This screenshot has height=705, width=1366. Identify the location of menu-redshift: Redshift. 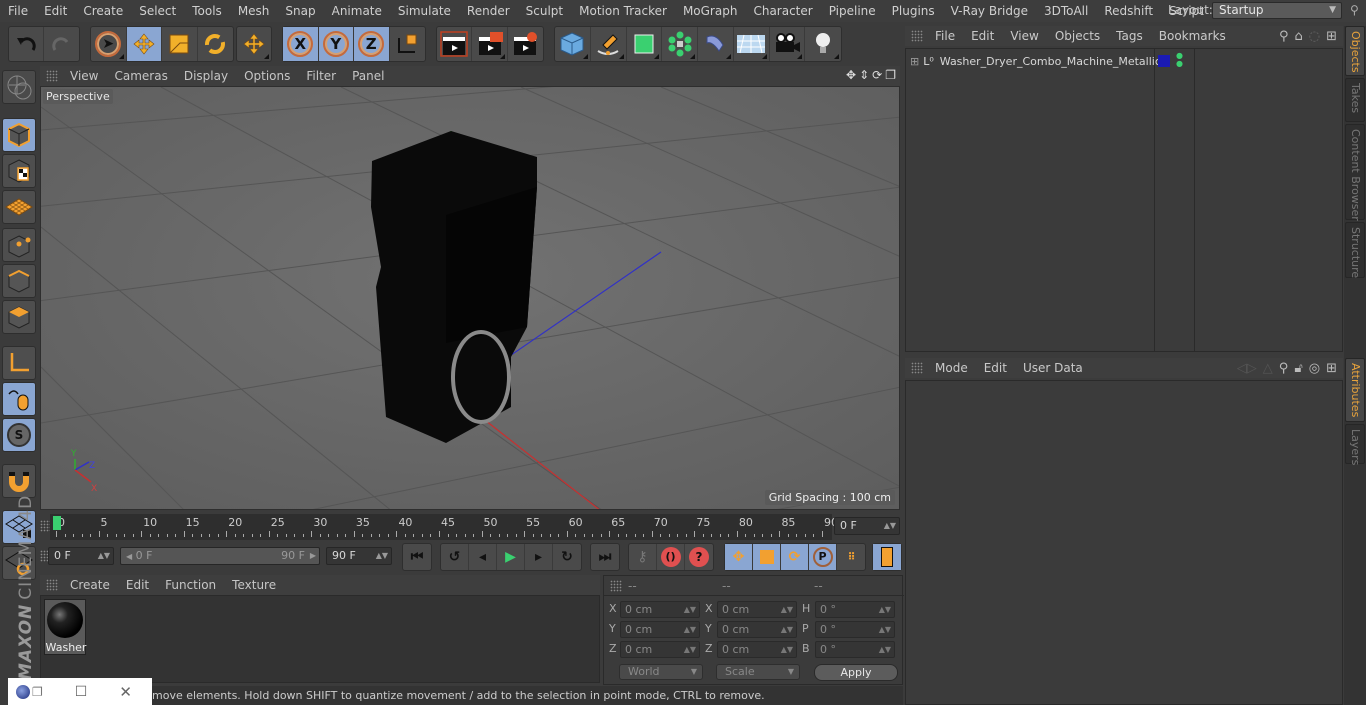
(1128, 11).